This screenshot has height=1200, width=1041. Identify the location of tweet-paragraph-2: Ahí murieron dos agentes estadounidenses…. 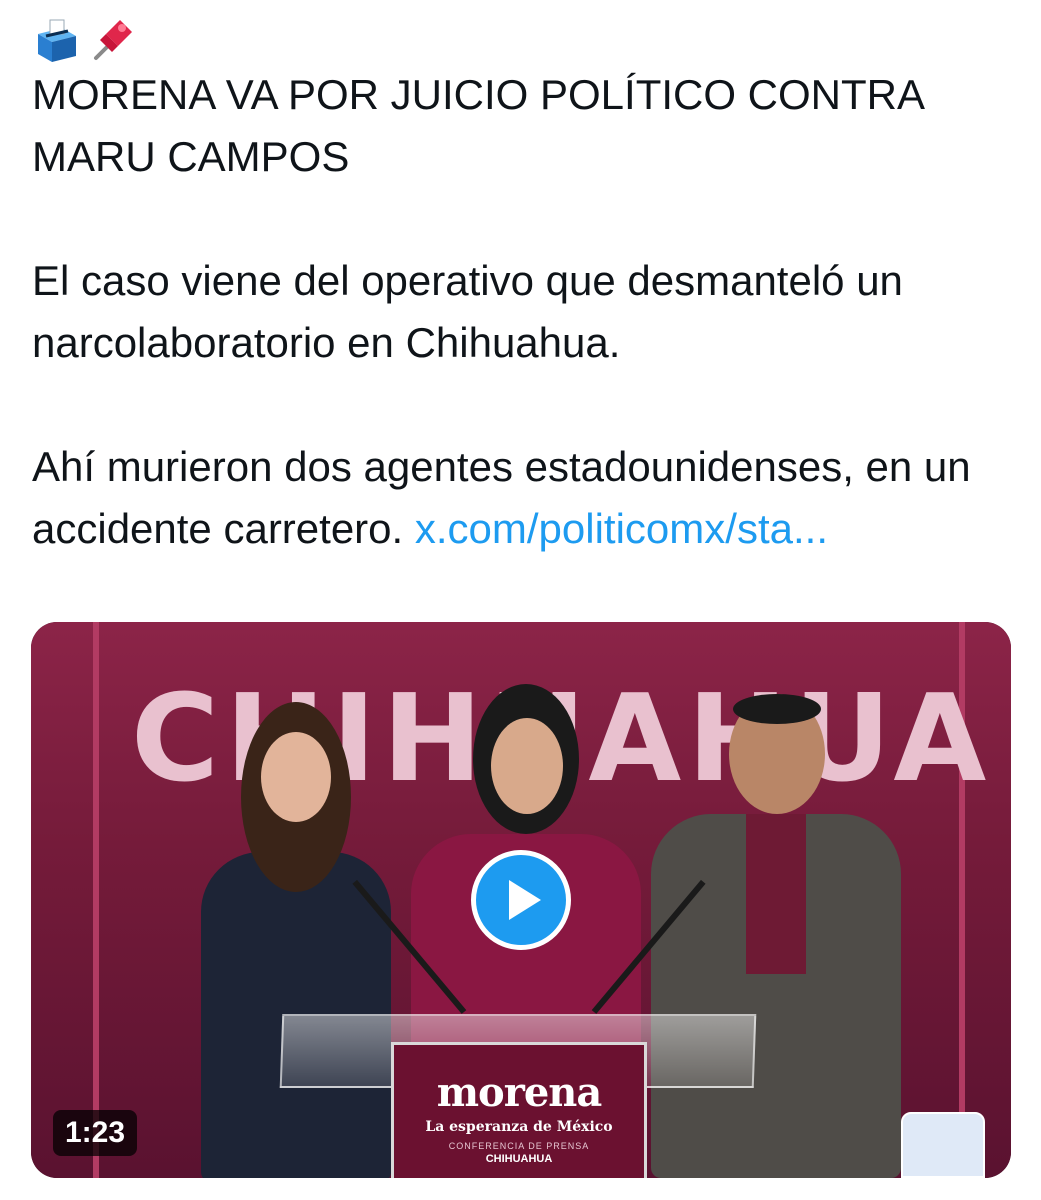
(527, 498).